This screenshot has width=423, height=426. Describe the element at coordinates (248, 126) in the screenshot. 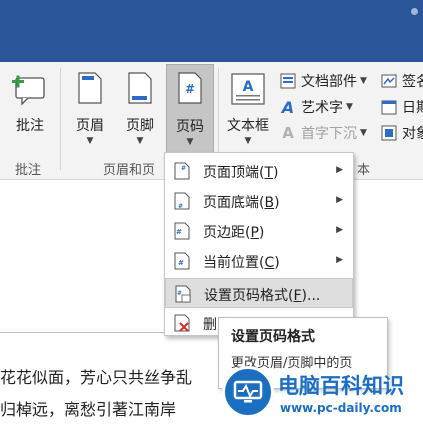

I see `textbox-button-label: 文本框` at that location.